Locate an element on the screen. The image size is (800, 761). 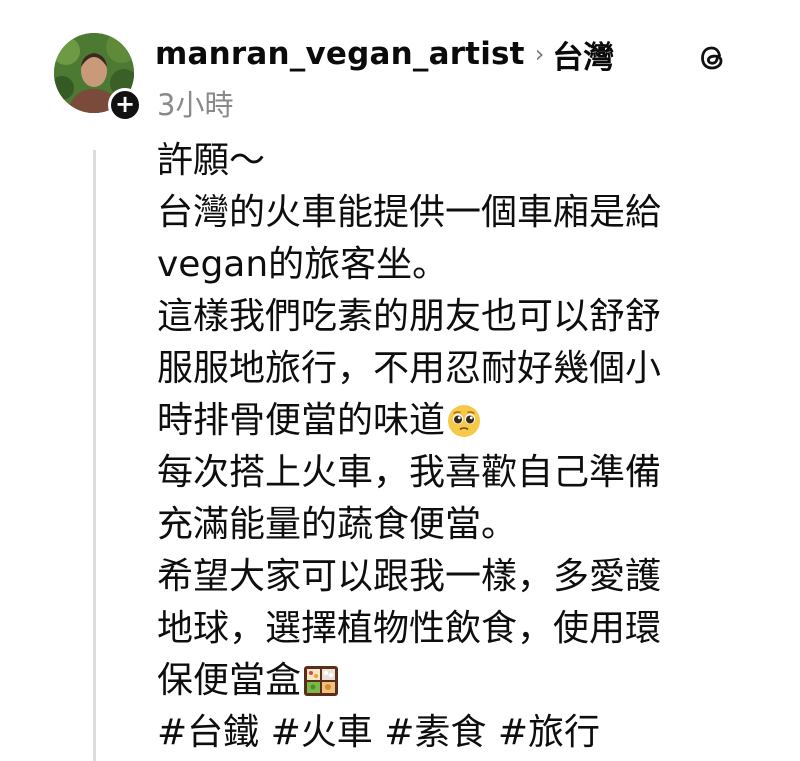
body-line: 充滿能量的蔬食便當。 is located at coordinates (337, 524).